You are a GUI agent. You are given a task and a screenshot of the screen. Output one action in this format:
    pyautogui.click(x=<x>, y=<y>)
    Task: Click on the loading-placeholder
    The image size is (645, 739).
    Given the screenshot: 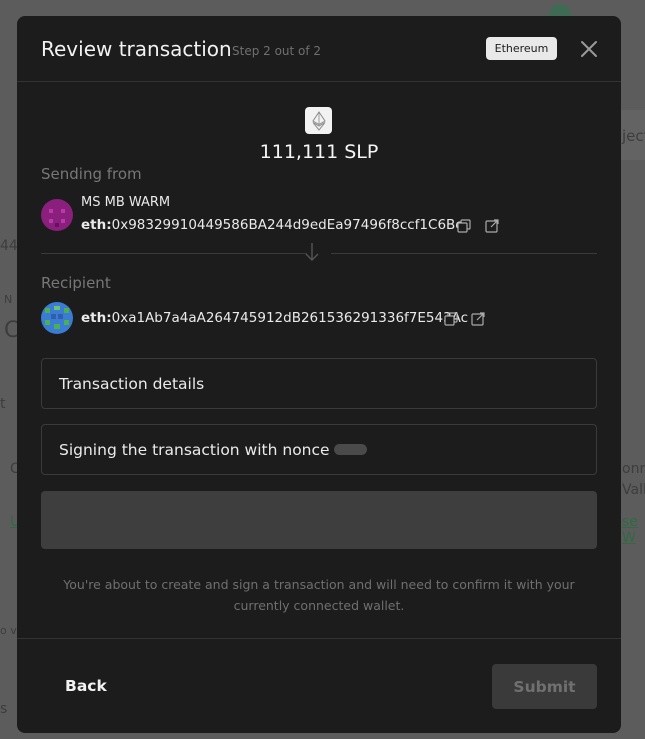 What is the action you would take?
    pyautogui.click(x=319, y=520)
    